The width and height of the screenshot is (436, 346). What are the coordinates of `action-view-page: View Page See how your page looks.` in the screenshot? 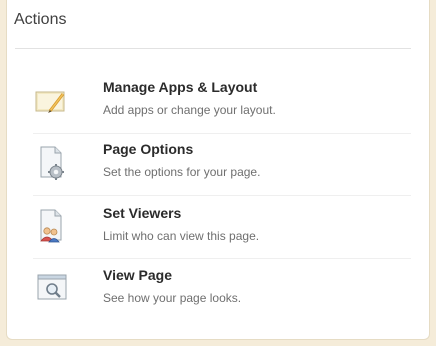 It's located at (222, 295).